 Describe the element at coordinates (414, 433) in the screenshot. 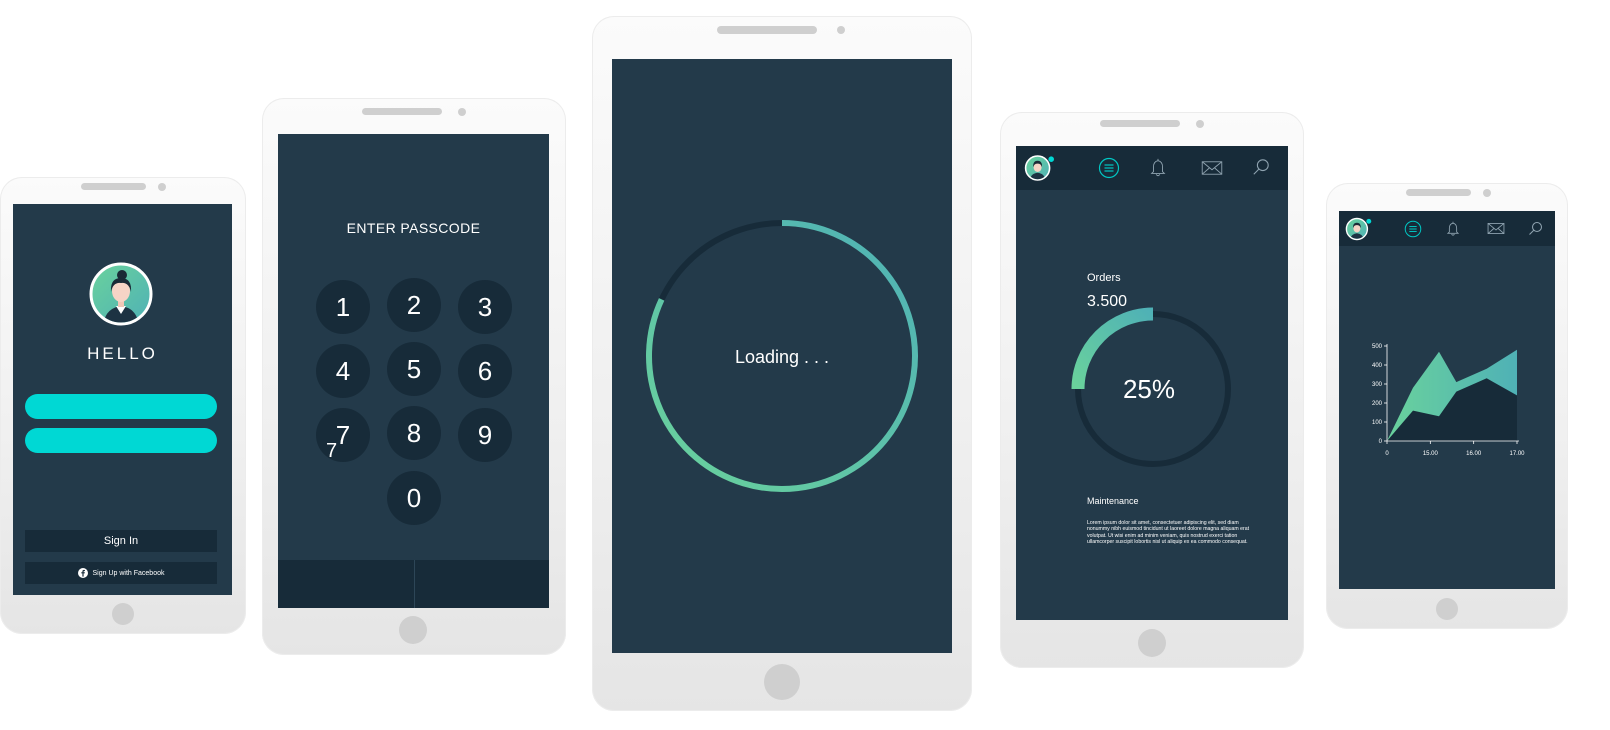

I see `key-8: 8` at that location.